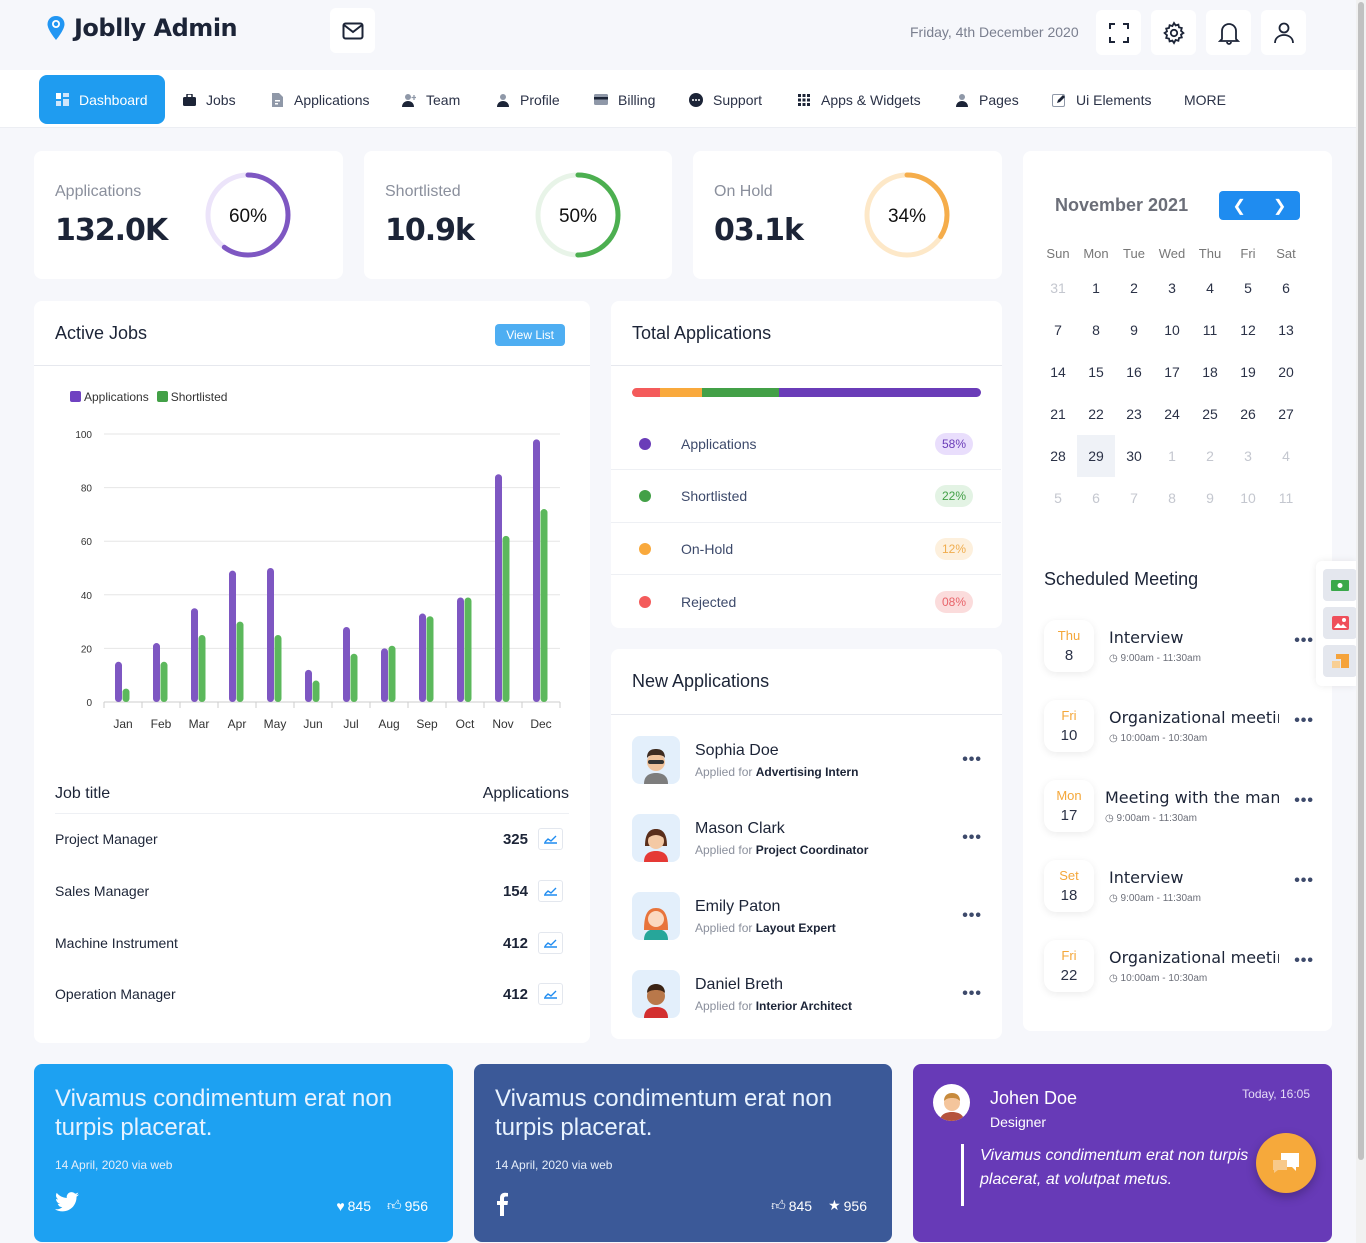 The image size is (1366, 1243). I want to click on list-item: Emily Paton Applied for Layout Expert •••, so click(807, 916).